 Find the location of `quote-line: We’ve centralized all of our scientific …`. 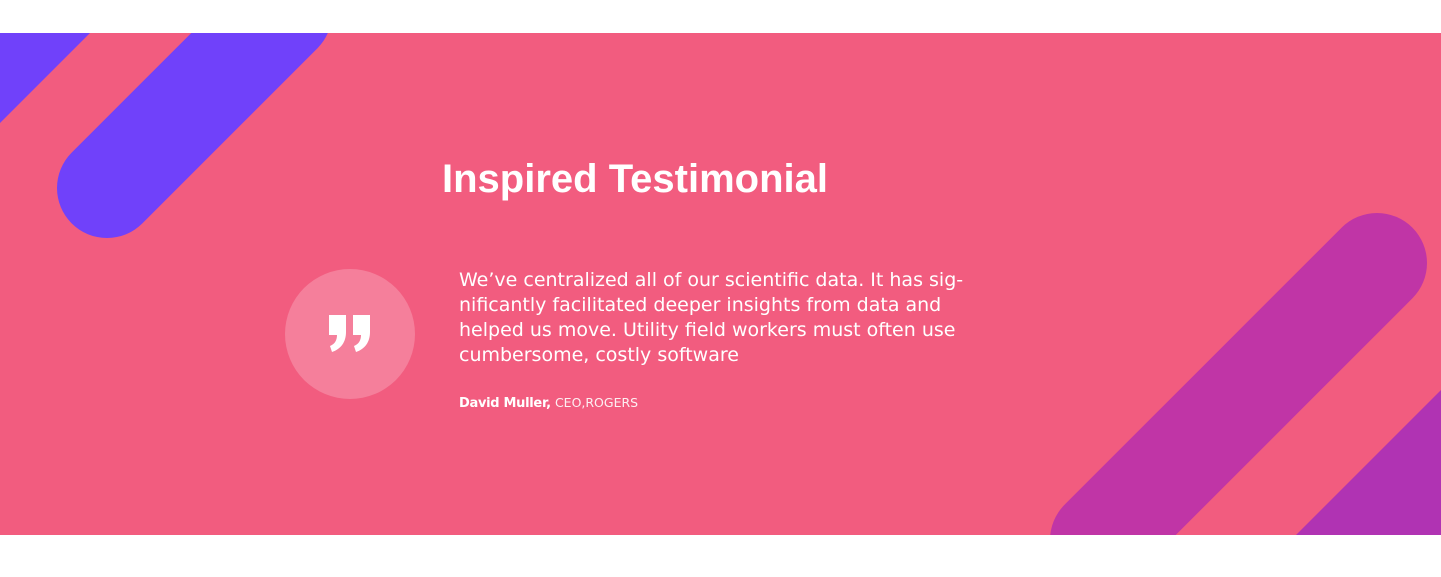

quote-line: We’ve centralized all of our scientific … is located at coordinates (711, 280).